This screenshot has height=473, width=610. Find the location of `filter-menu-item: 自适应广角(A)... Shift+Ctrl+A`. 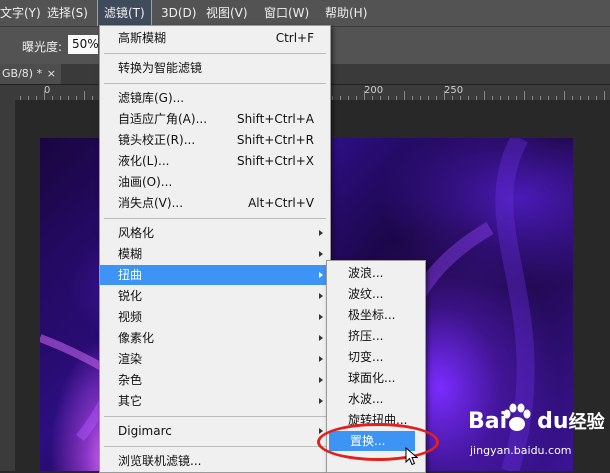

filter-menu-item: 自适应广角(A)... Shift+Ctrl+A is located at coordinates (215, 119).